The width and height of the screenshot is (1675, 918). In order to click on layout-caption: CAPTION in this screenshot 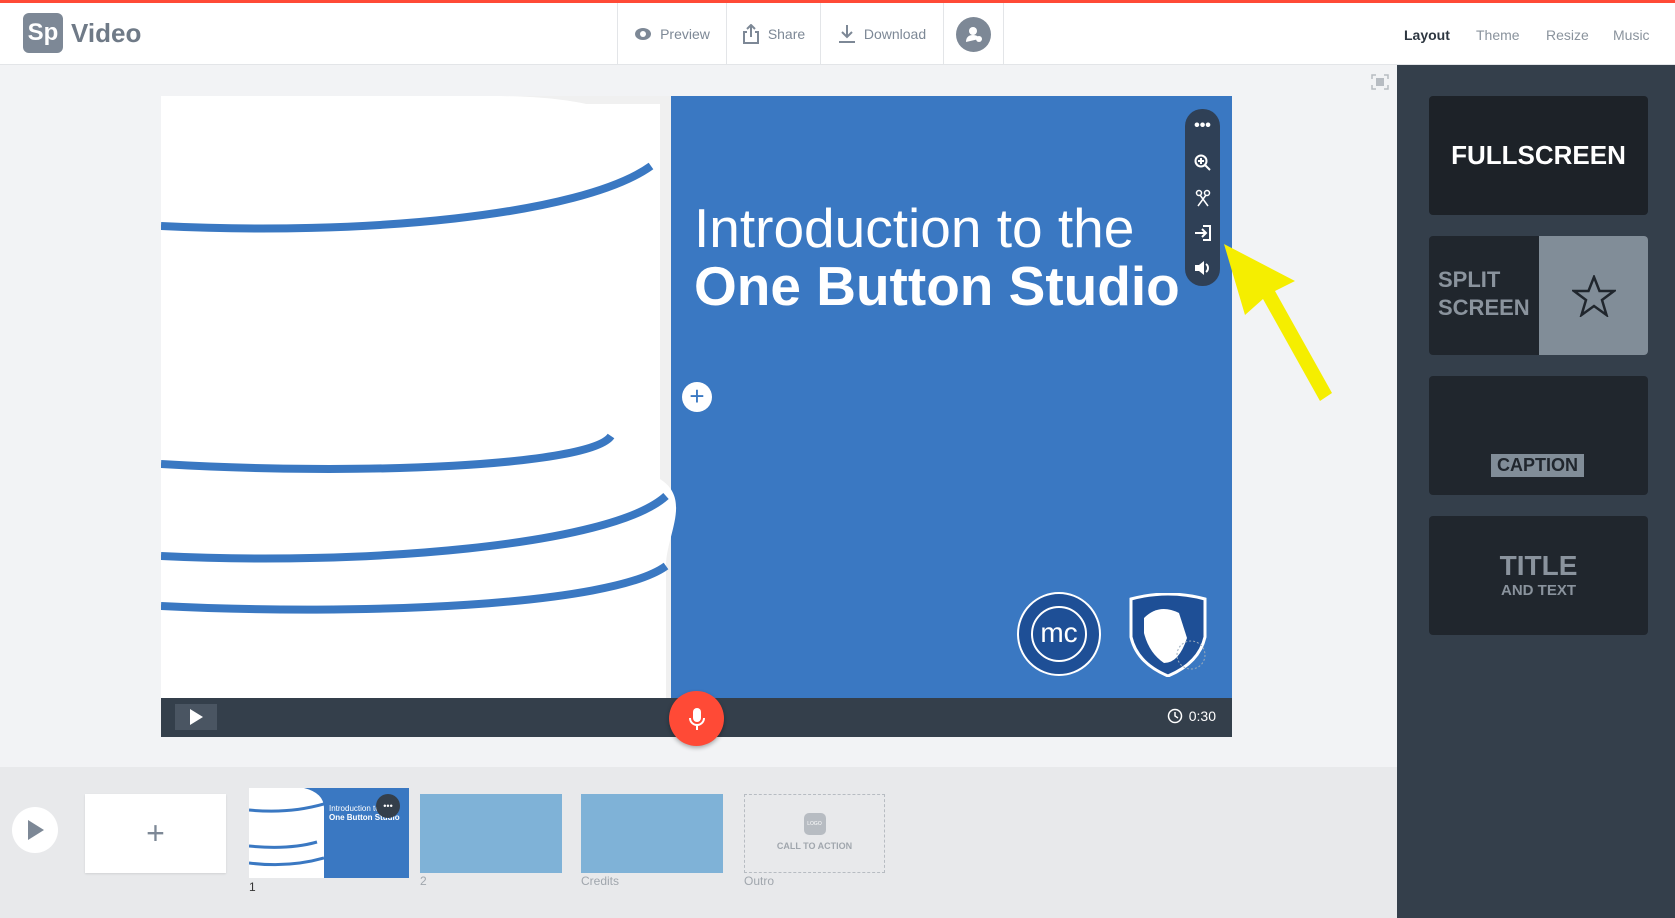, I will do `click(1538, 435)`.